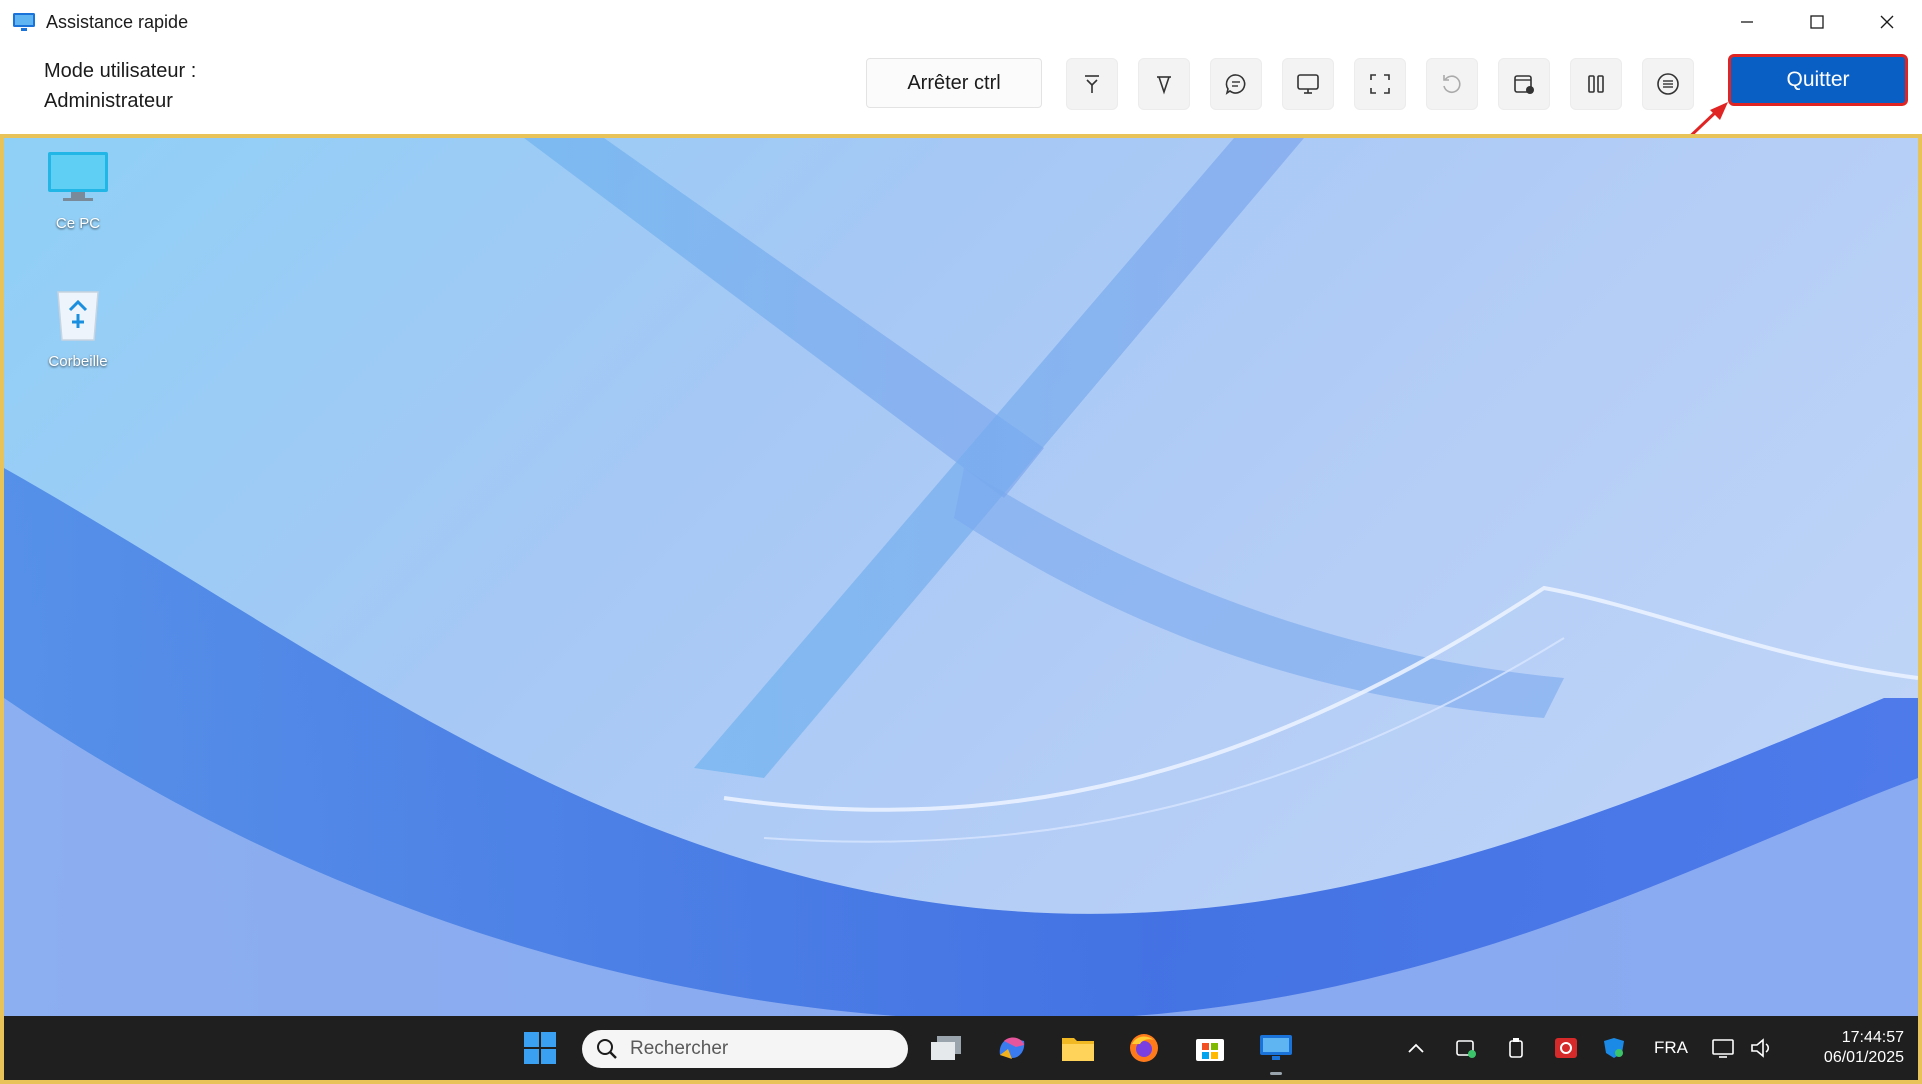 The image size is (1922, 1084). I want to click on task-view-button, so click(946, 1048).